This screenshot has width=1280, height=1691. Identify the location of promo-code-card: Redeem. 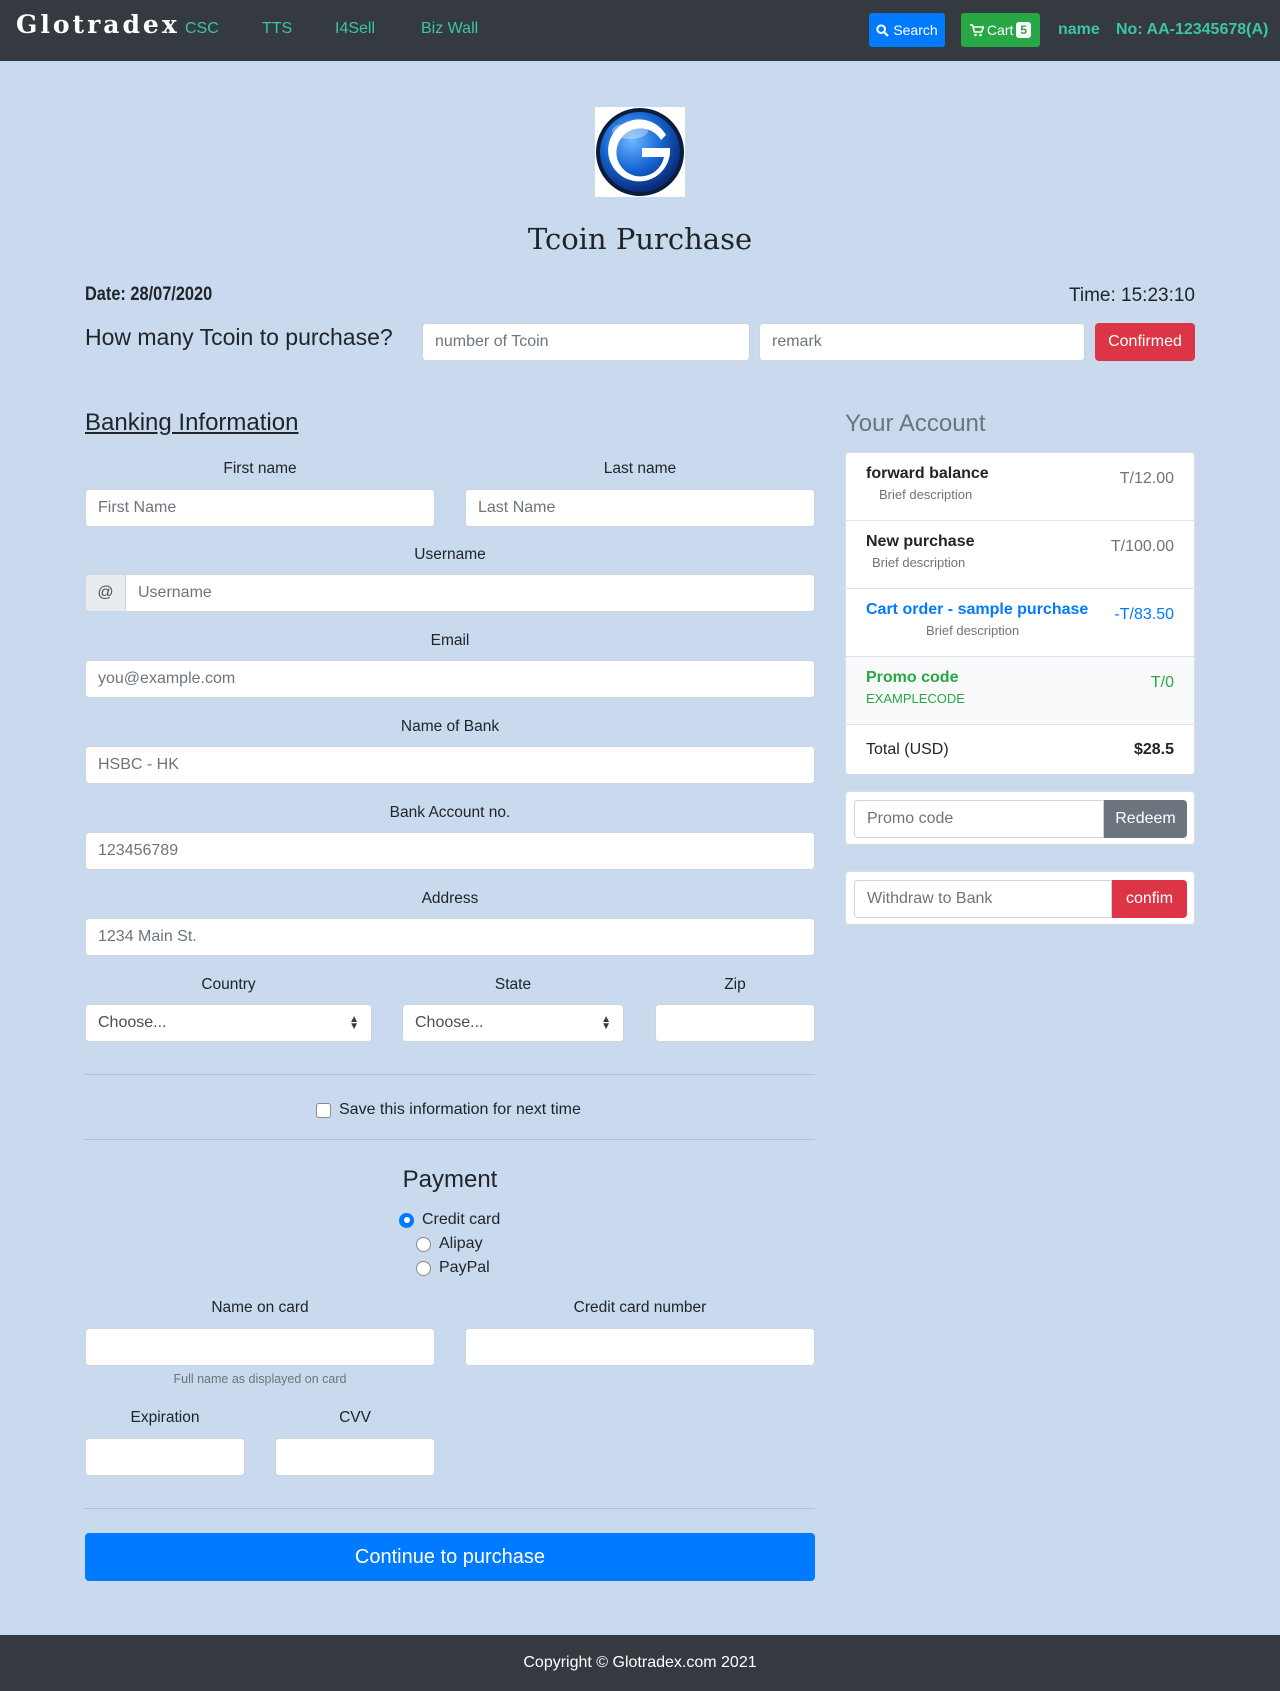
(1020, 818).